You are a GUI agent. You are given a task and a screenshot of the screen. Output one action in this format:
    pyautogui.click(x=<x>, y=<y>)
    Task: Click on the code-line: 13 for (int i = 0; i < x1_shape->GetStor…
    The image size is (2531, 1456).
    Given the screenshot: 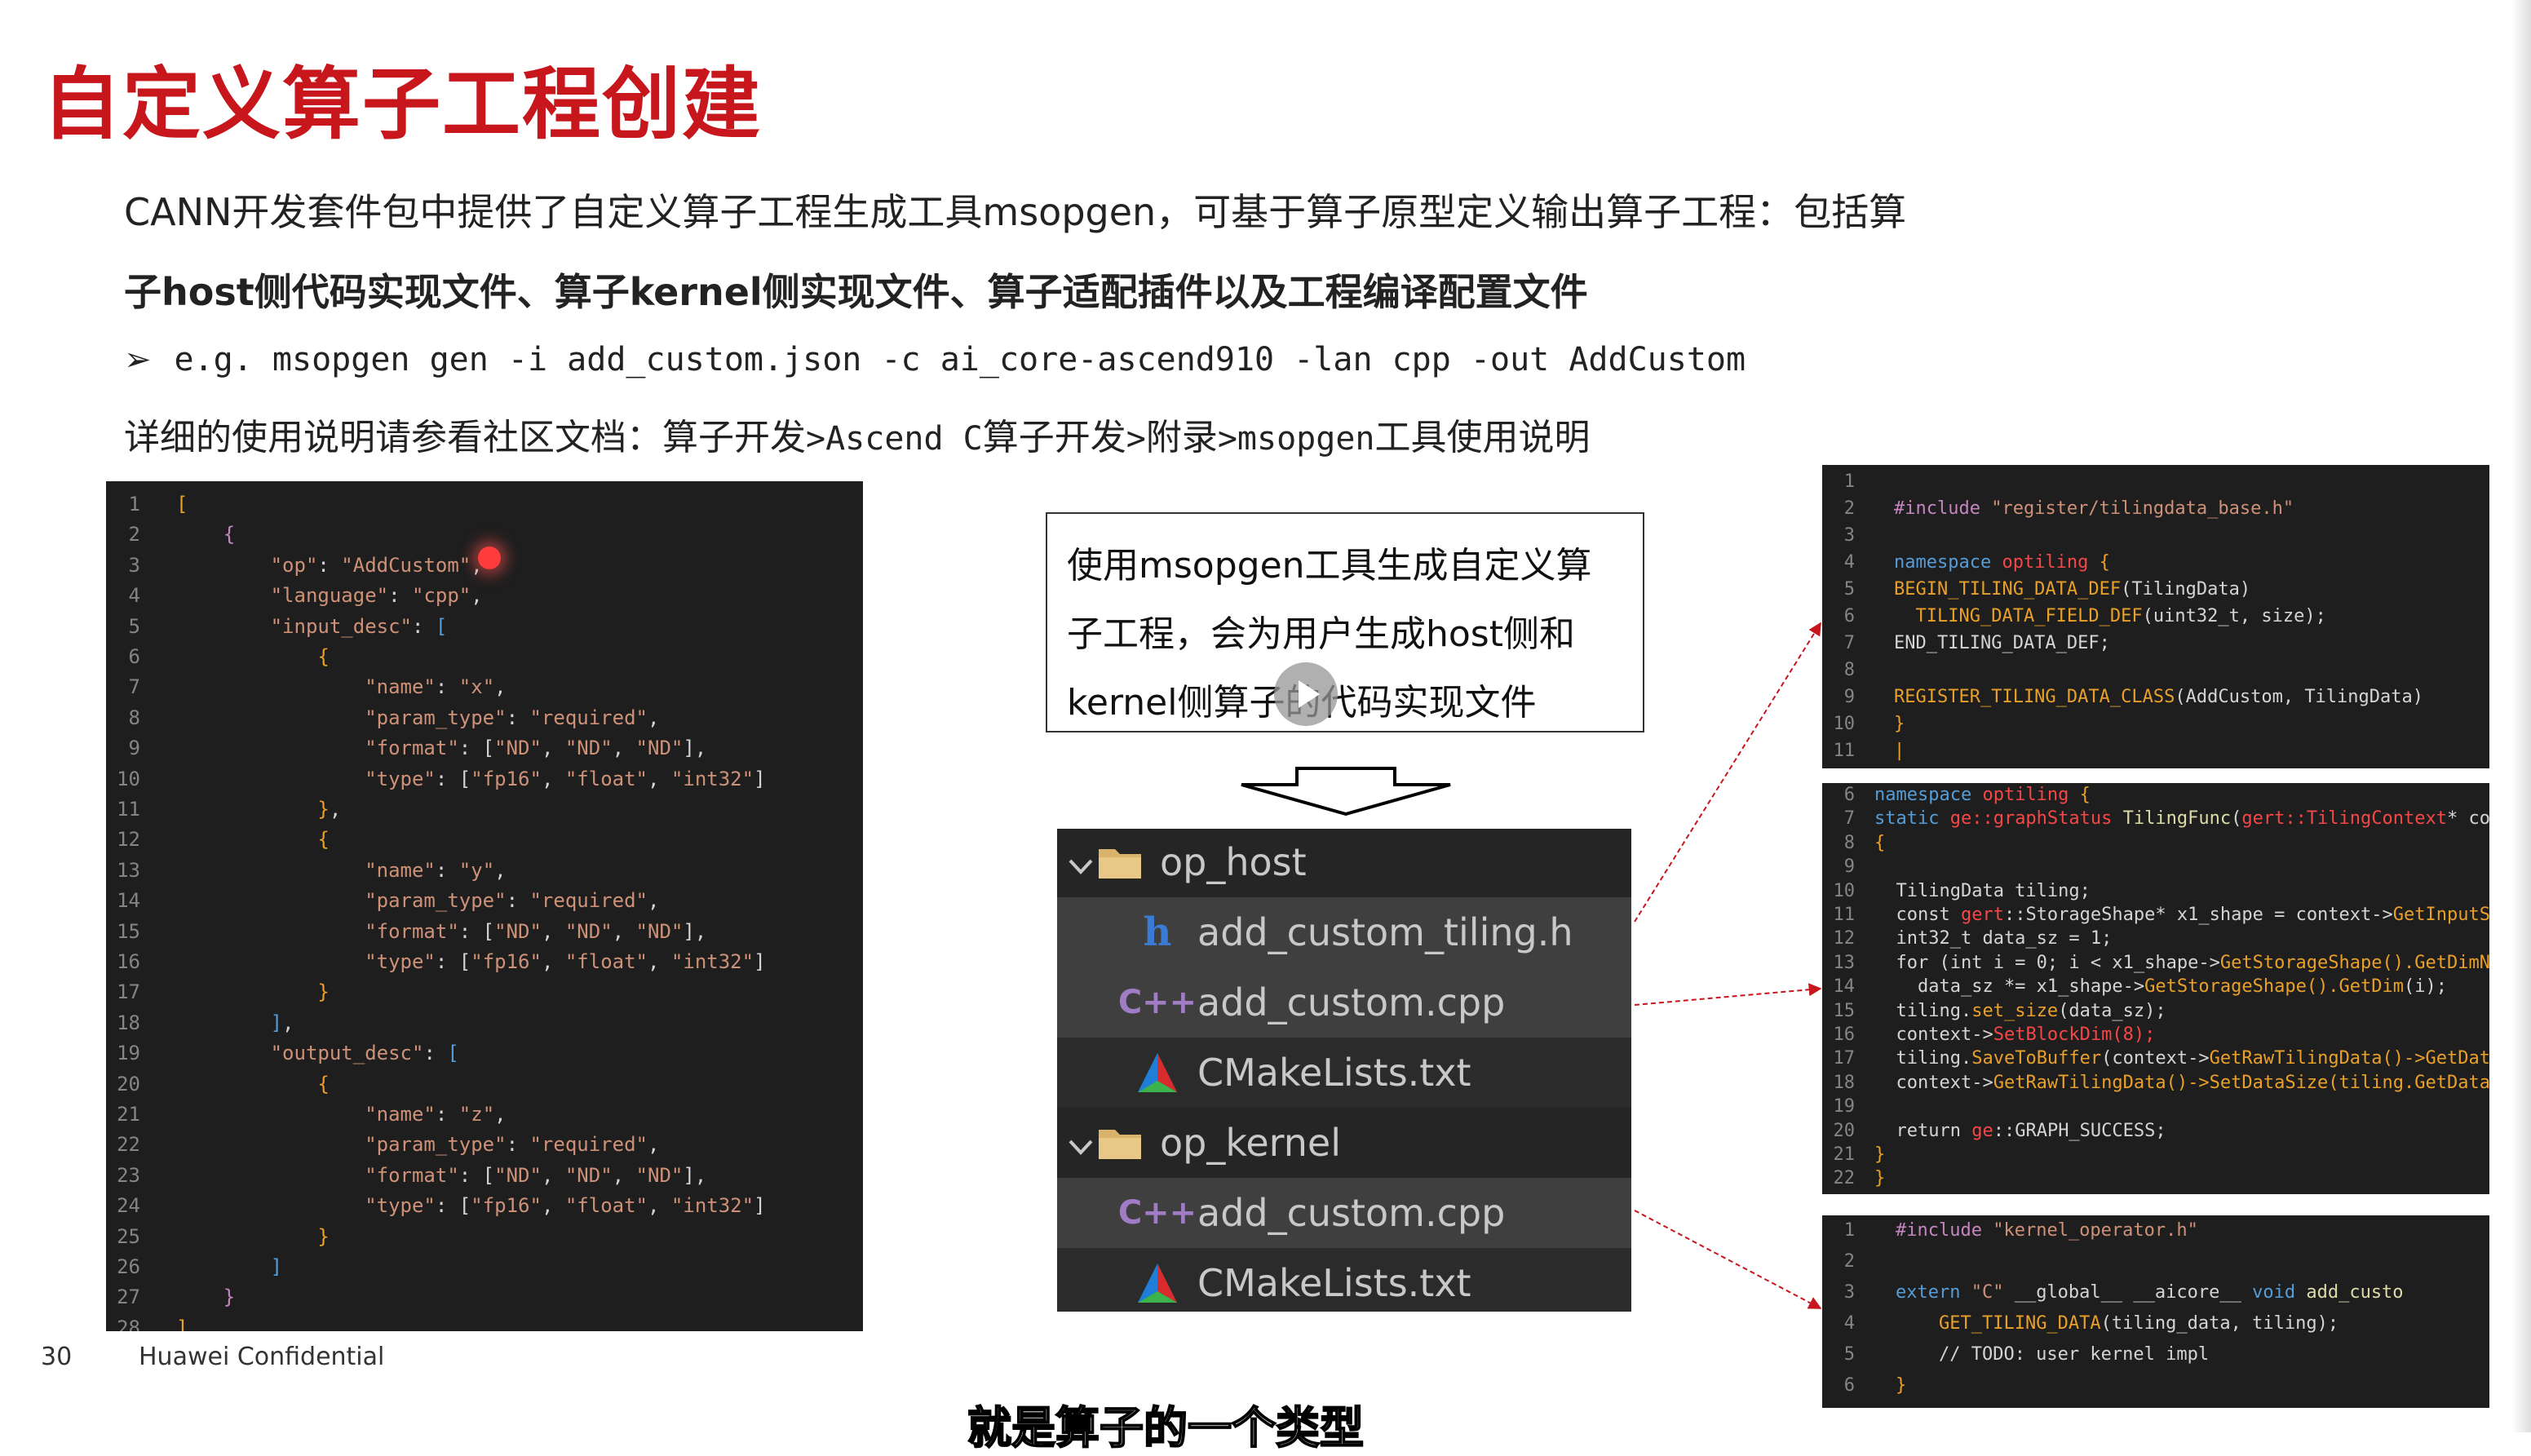 What is the action you would take?
    pyautogui.click(x=2156, y=965)
    